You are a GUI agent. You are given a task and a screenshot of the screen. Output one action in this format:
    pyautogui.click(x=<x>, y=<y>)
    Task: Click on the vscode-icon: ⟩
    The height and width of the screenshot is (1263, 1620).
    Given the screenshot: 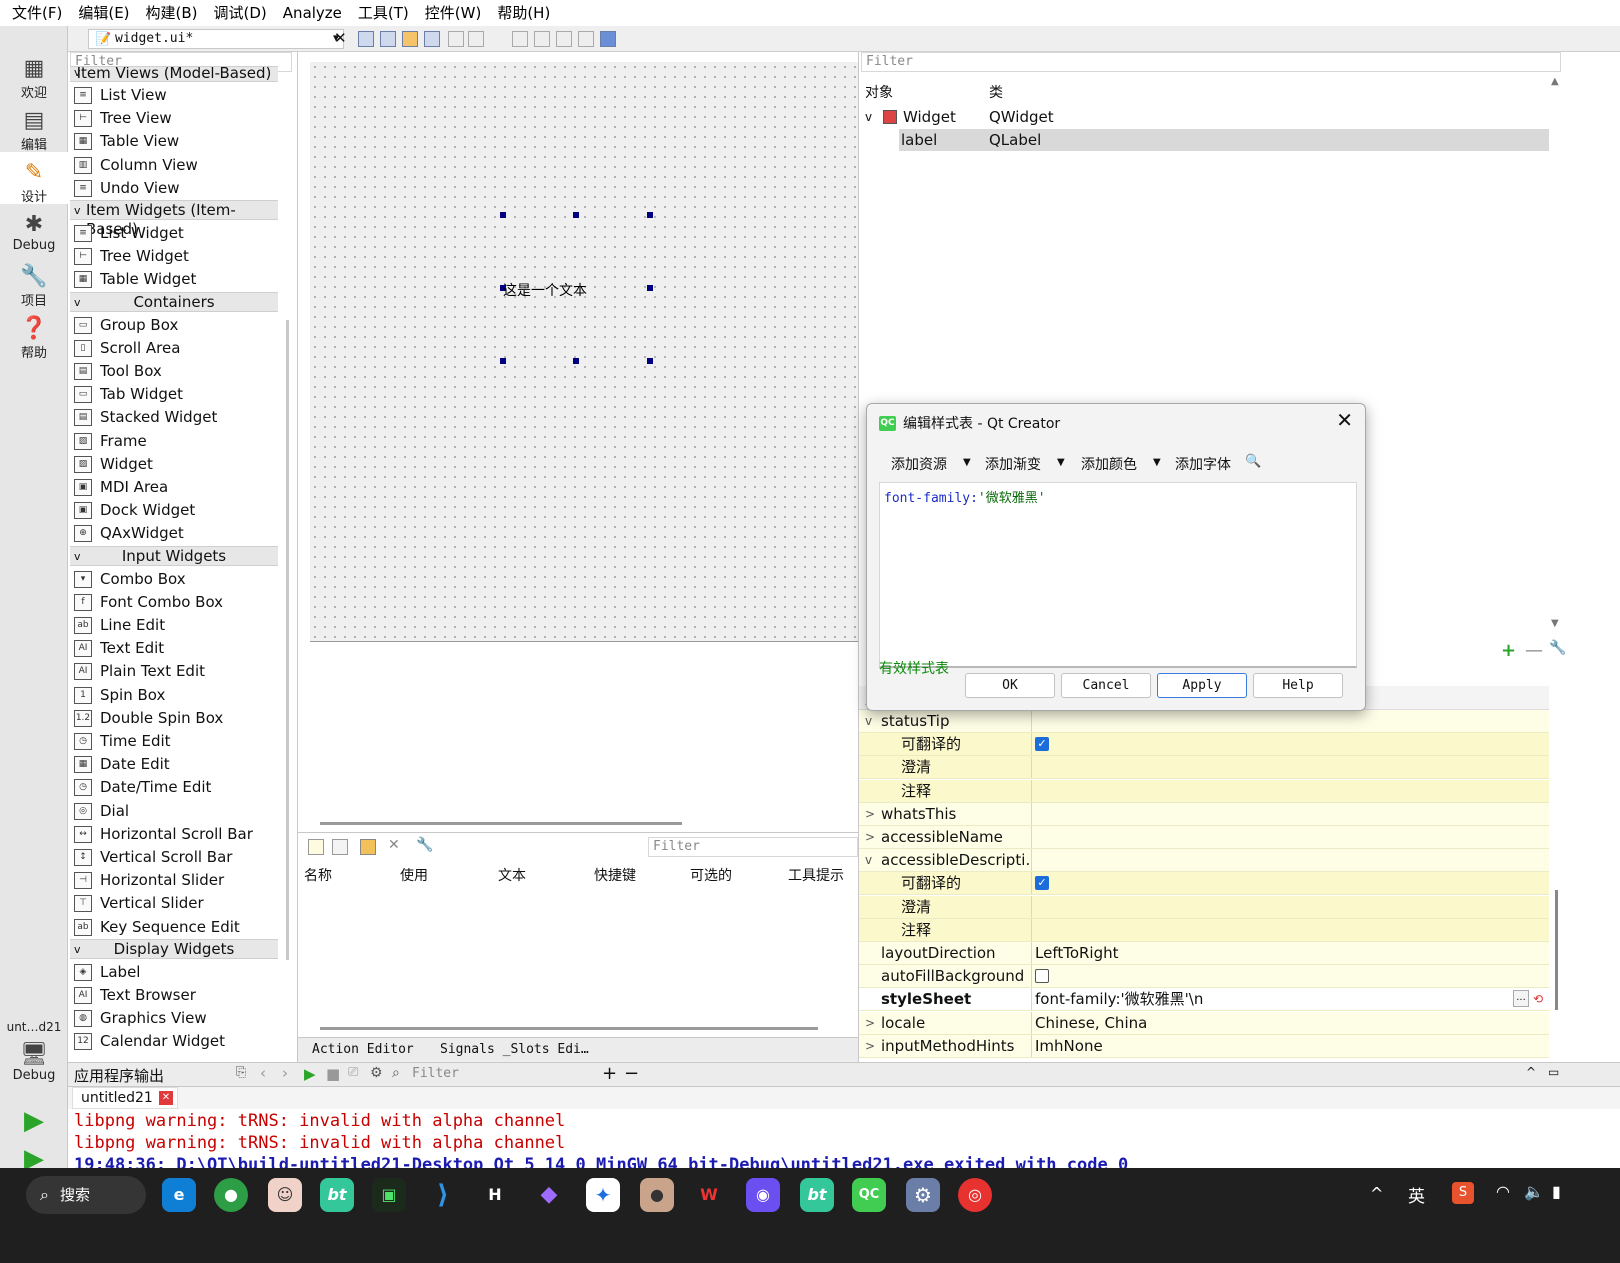 What is the action you would take?
    pyautogui.click(x=443, y=1195)
    